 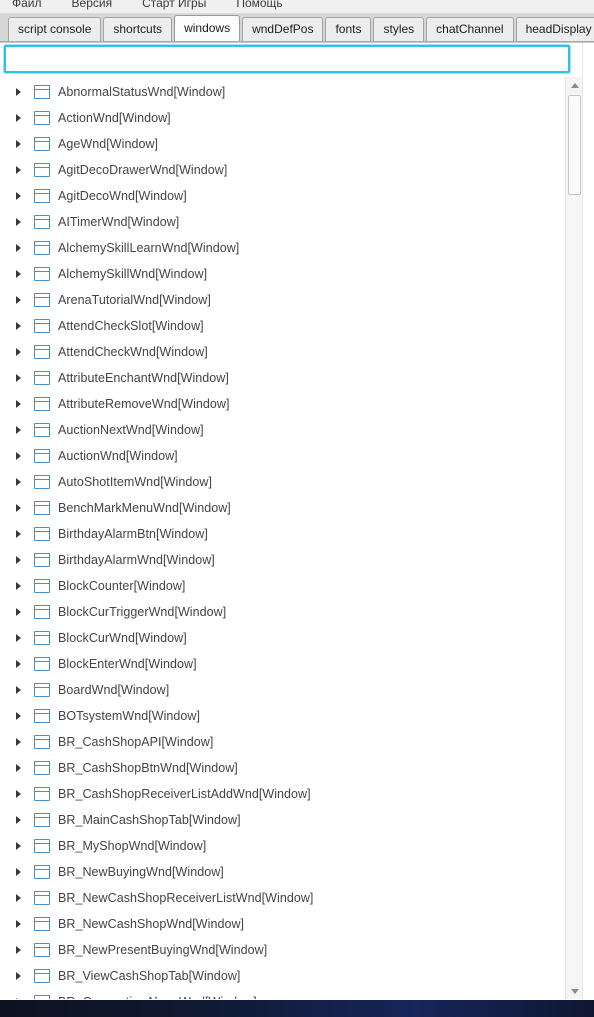 I want to click on tree-row: BR_ConnectionAlarmWnd[Window], so click(x=280, y=994).